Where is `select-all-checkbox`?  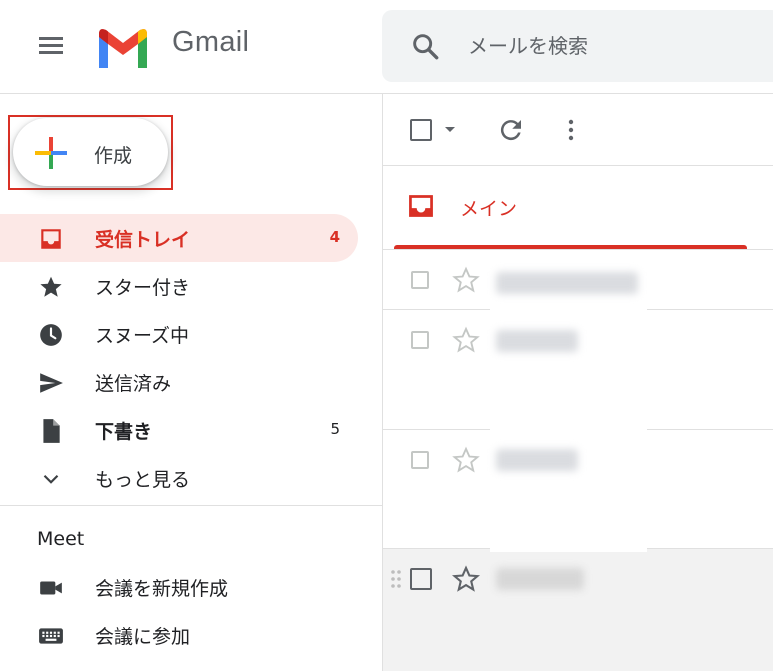
select-all-checkbox is located at coordinates (421, 130).